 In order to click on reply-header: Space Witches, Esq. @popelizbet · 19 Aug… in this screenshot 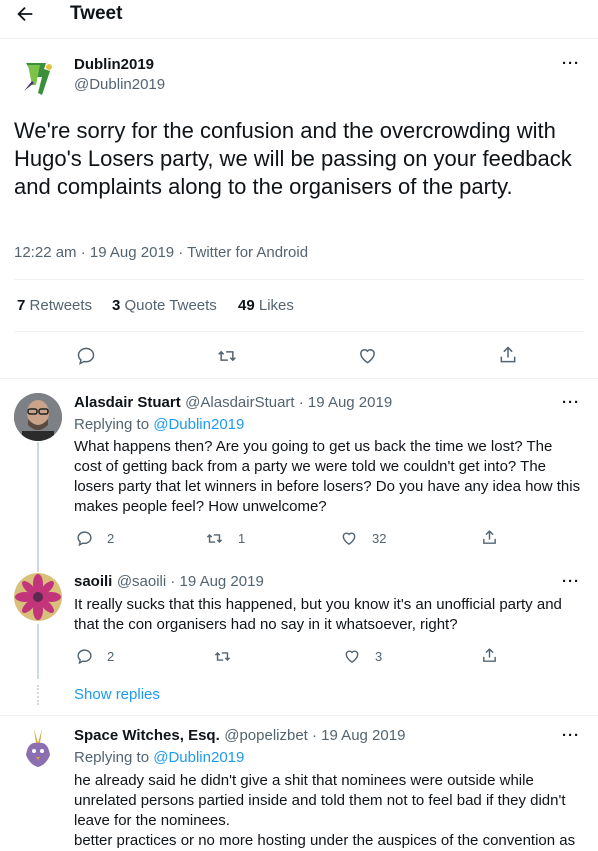, I will do `click(239, 736)`.